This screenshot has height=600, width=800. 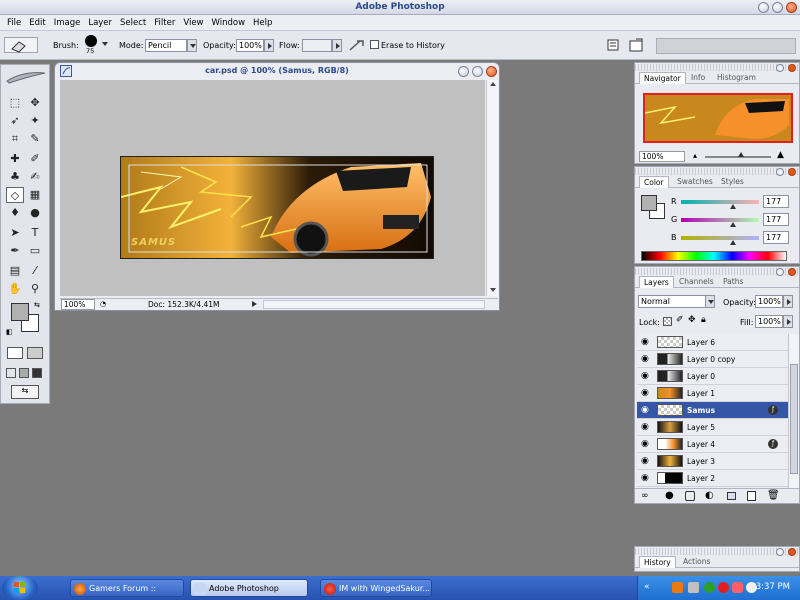 I want to click on history-close-button, so click(x=792, y=552).